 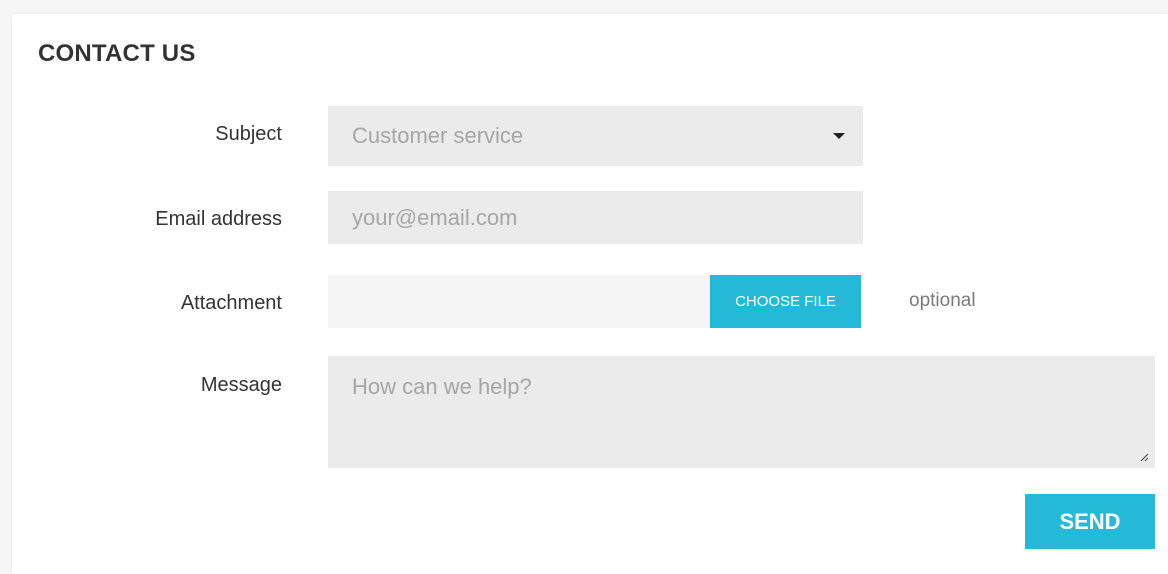 I want to click on email-placeholder: your@email.com, so click(x=435, y=217).